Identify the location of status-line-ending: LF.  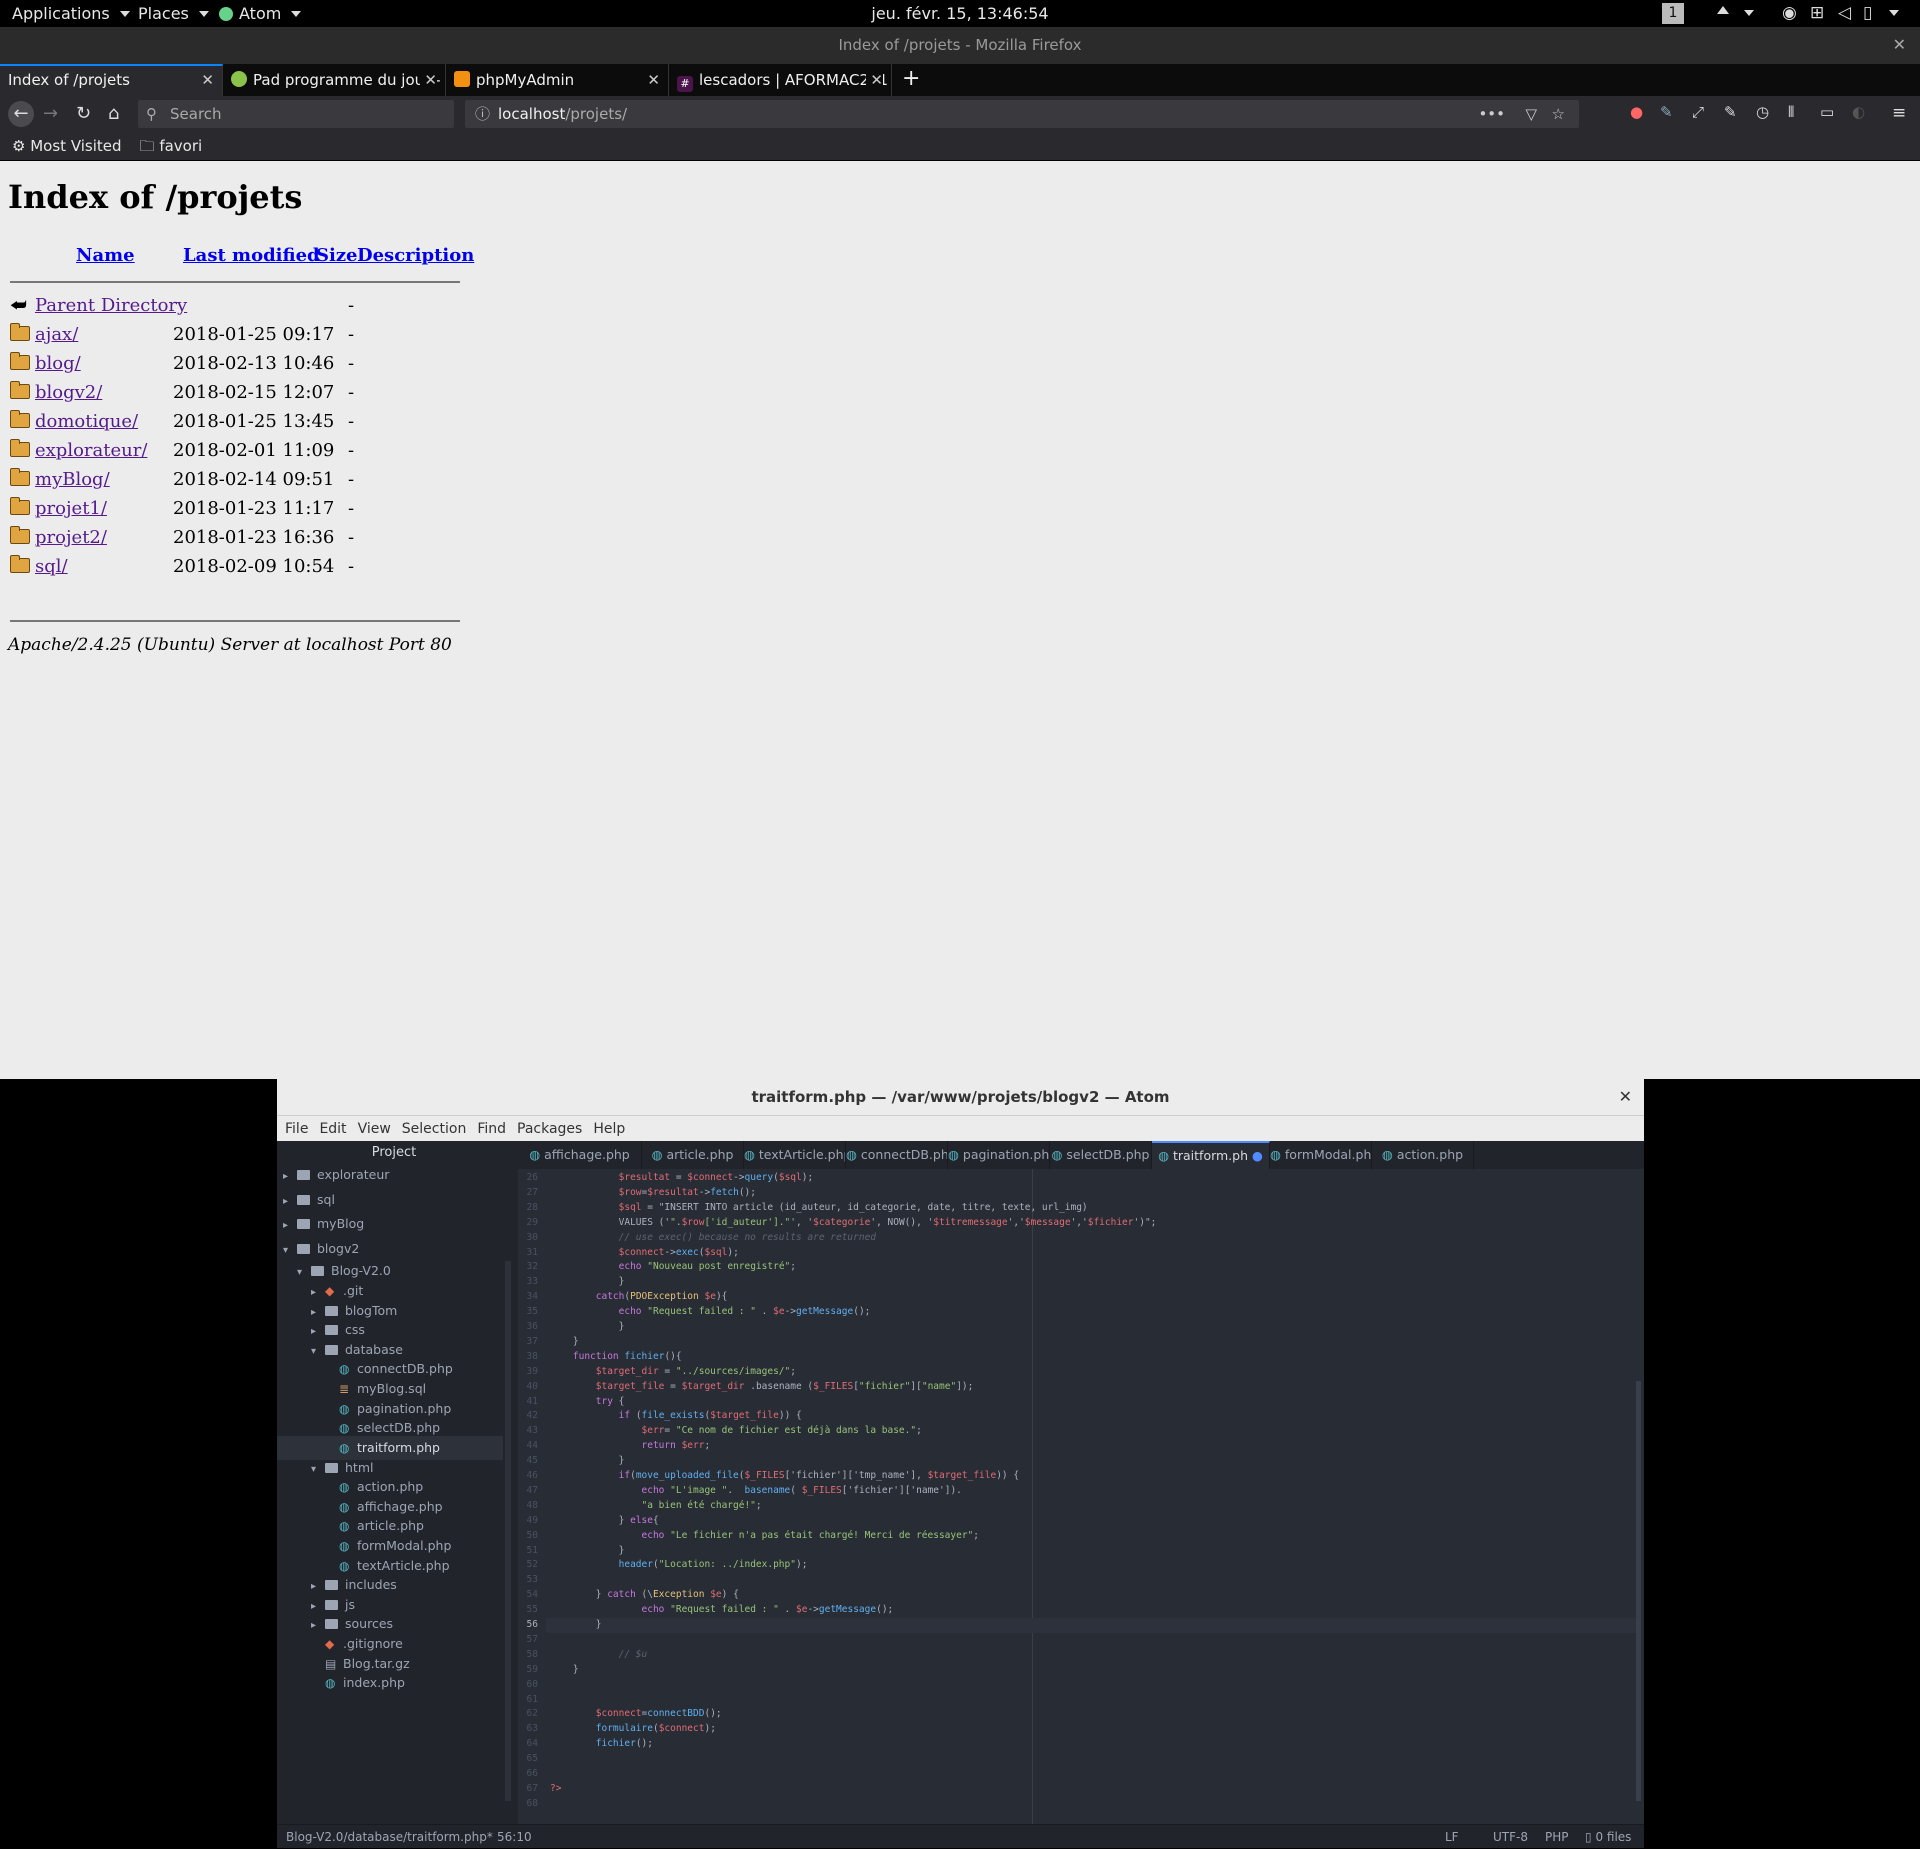
(1452, 1837).